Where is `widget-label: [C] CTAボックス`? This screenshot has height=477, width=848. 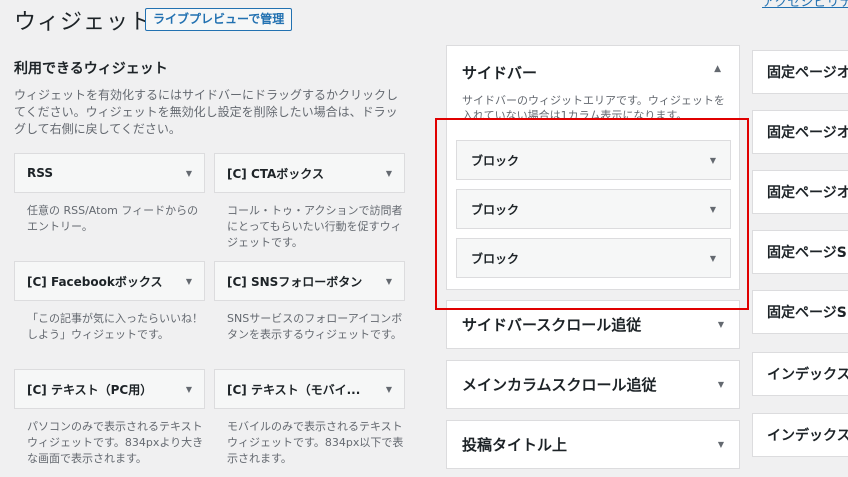 widget-label: [C] CTAボックス is located at coordinates (275, 173).